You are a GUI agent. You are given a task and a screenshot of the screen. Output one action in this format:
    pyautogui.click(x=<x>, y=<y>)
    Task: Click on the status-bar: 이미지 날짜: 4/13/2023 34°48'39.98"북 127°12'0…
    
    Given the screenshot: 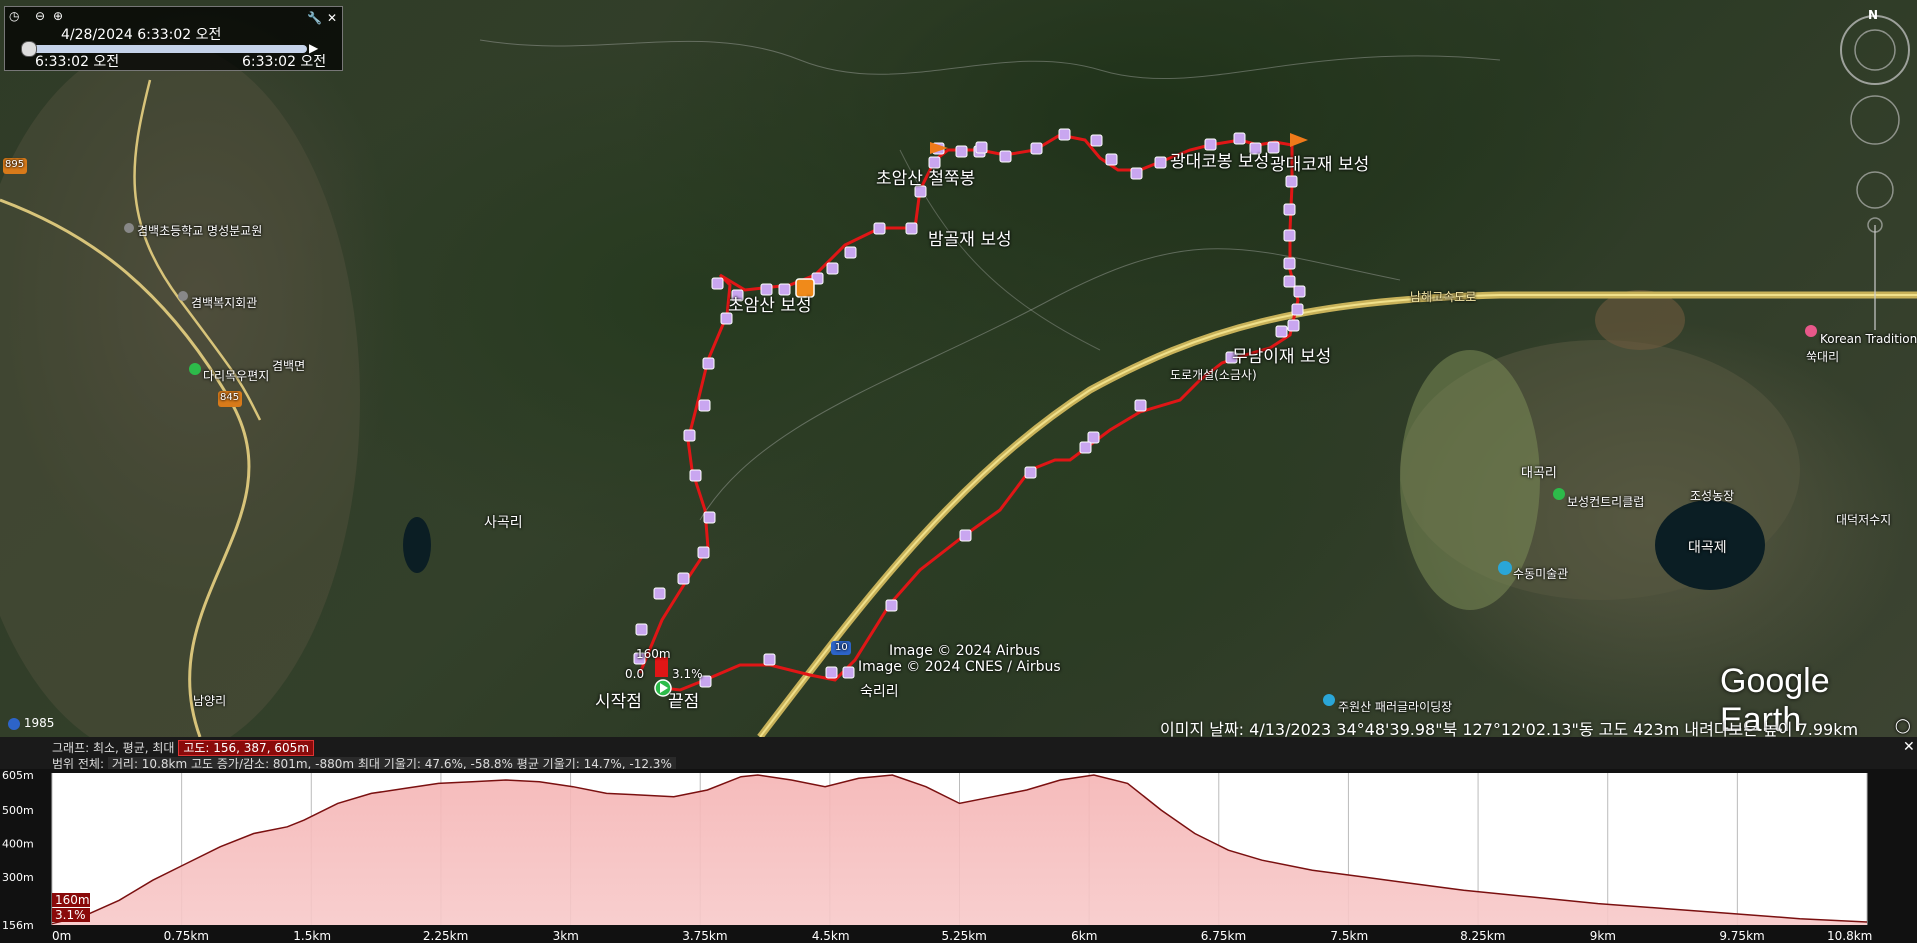 What is the action you would take?
    pyautogui.click(x=1509, y=728)
    